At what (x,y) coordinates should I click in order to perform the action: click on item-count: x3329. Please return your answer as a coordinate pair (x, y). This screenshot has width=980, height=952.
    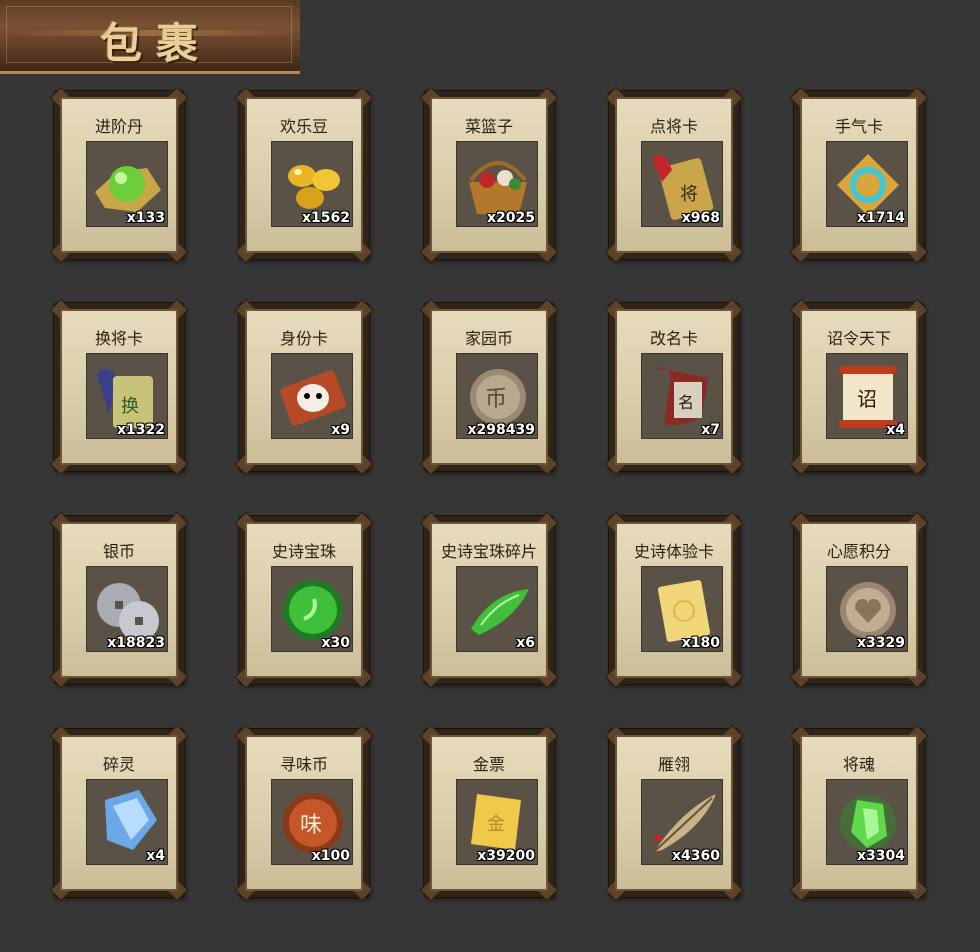
    Looking at the image, I should click on (881, 643).